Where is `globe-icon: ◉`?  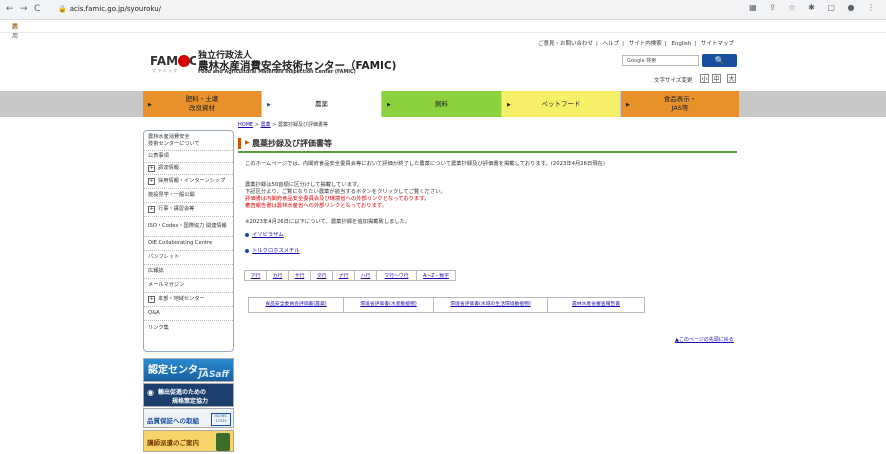 globe-icon: ◉ is located at coordinates (150, 392).